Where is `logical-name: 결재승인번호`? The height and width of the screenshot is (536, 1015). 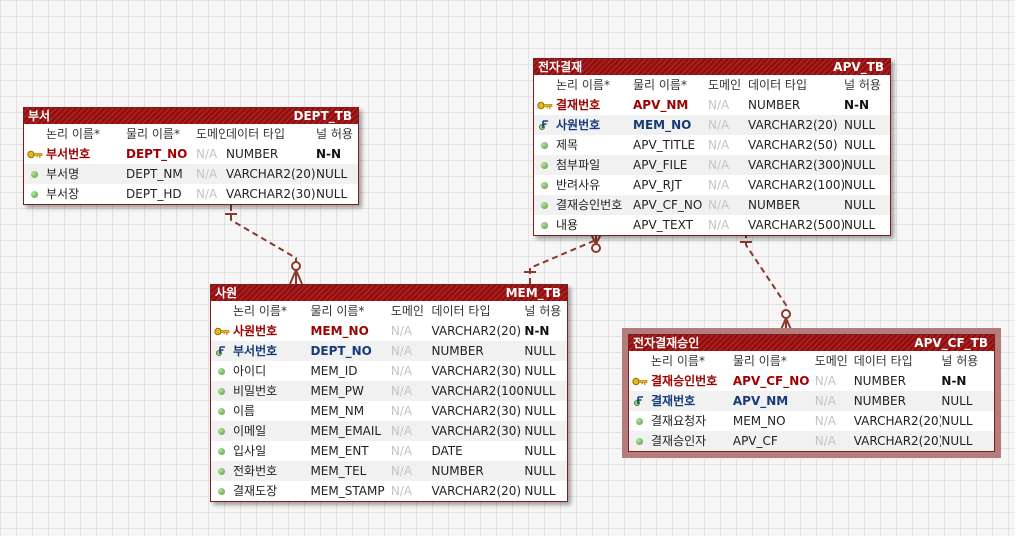 logical-name: 결재승인번호 is located at coordinates (684, 381).